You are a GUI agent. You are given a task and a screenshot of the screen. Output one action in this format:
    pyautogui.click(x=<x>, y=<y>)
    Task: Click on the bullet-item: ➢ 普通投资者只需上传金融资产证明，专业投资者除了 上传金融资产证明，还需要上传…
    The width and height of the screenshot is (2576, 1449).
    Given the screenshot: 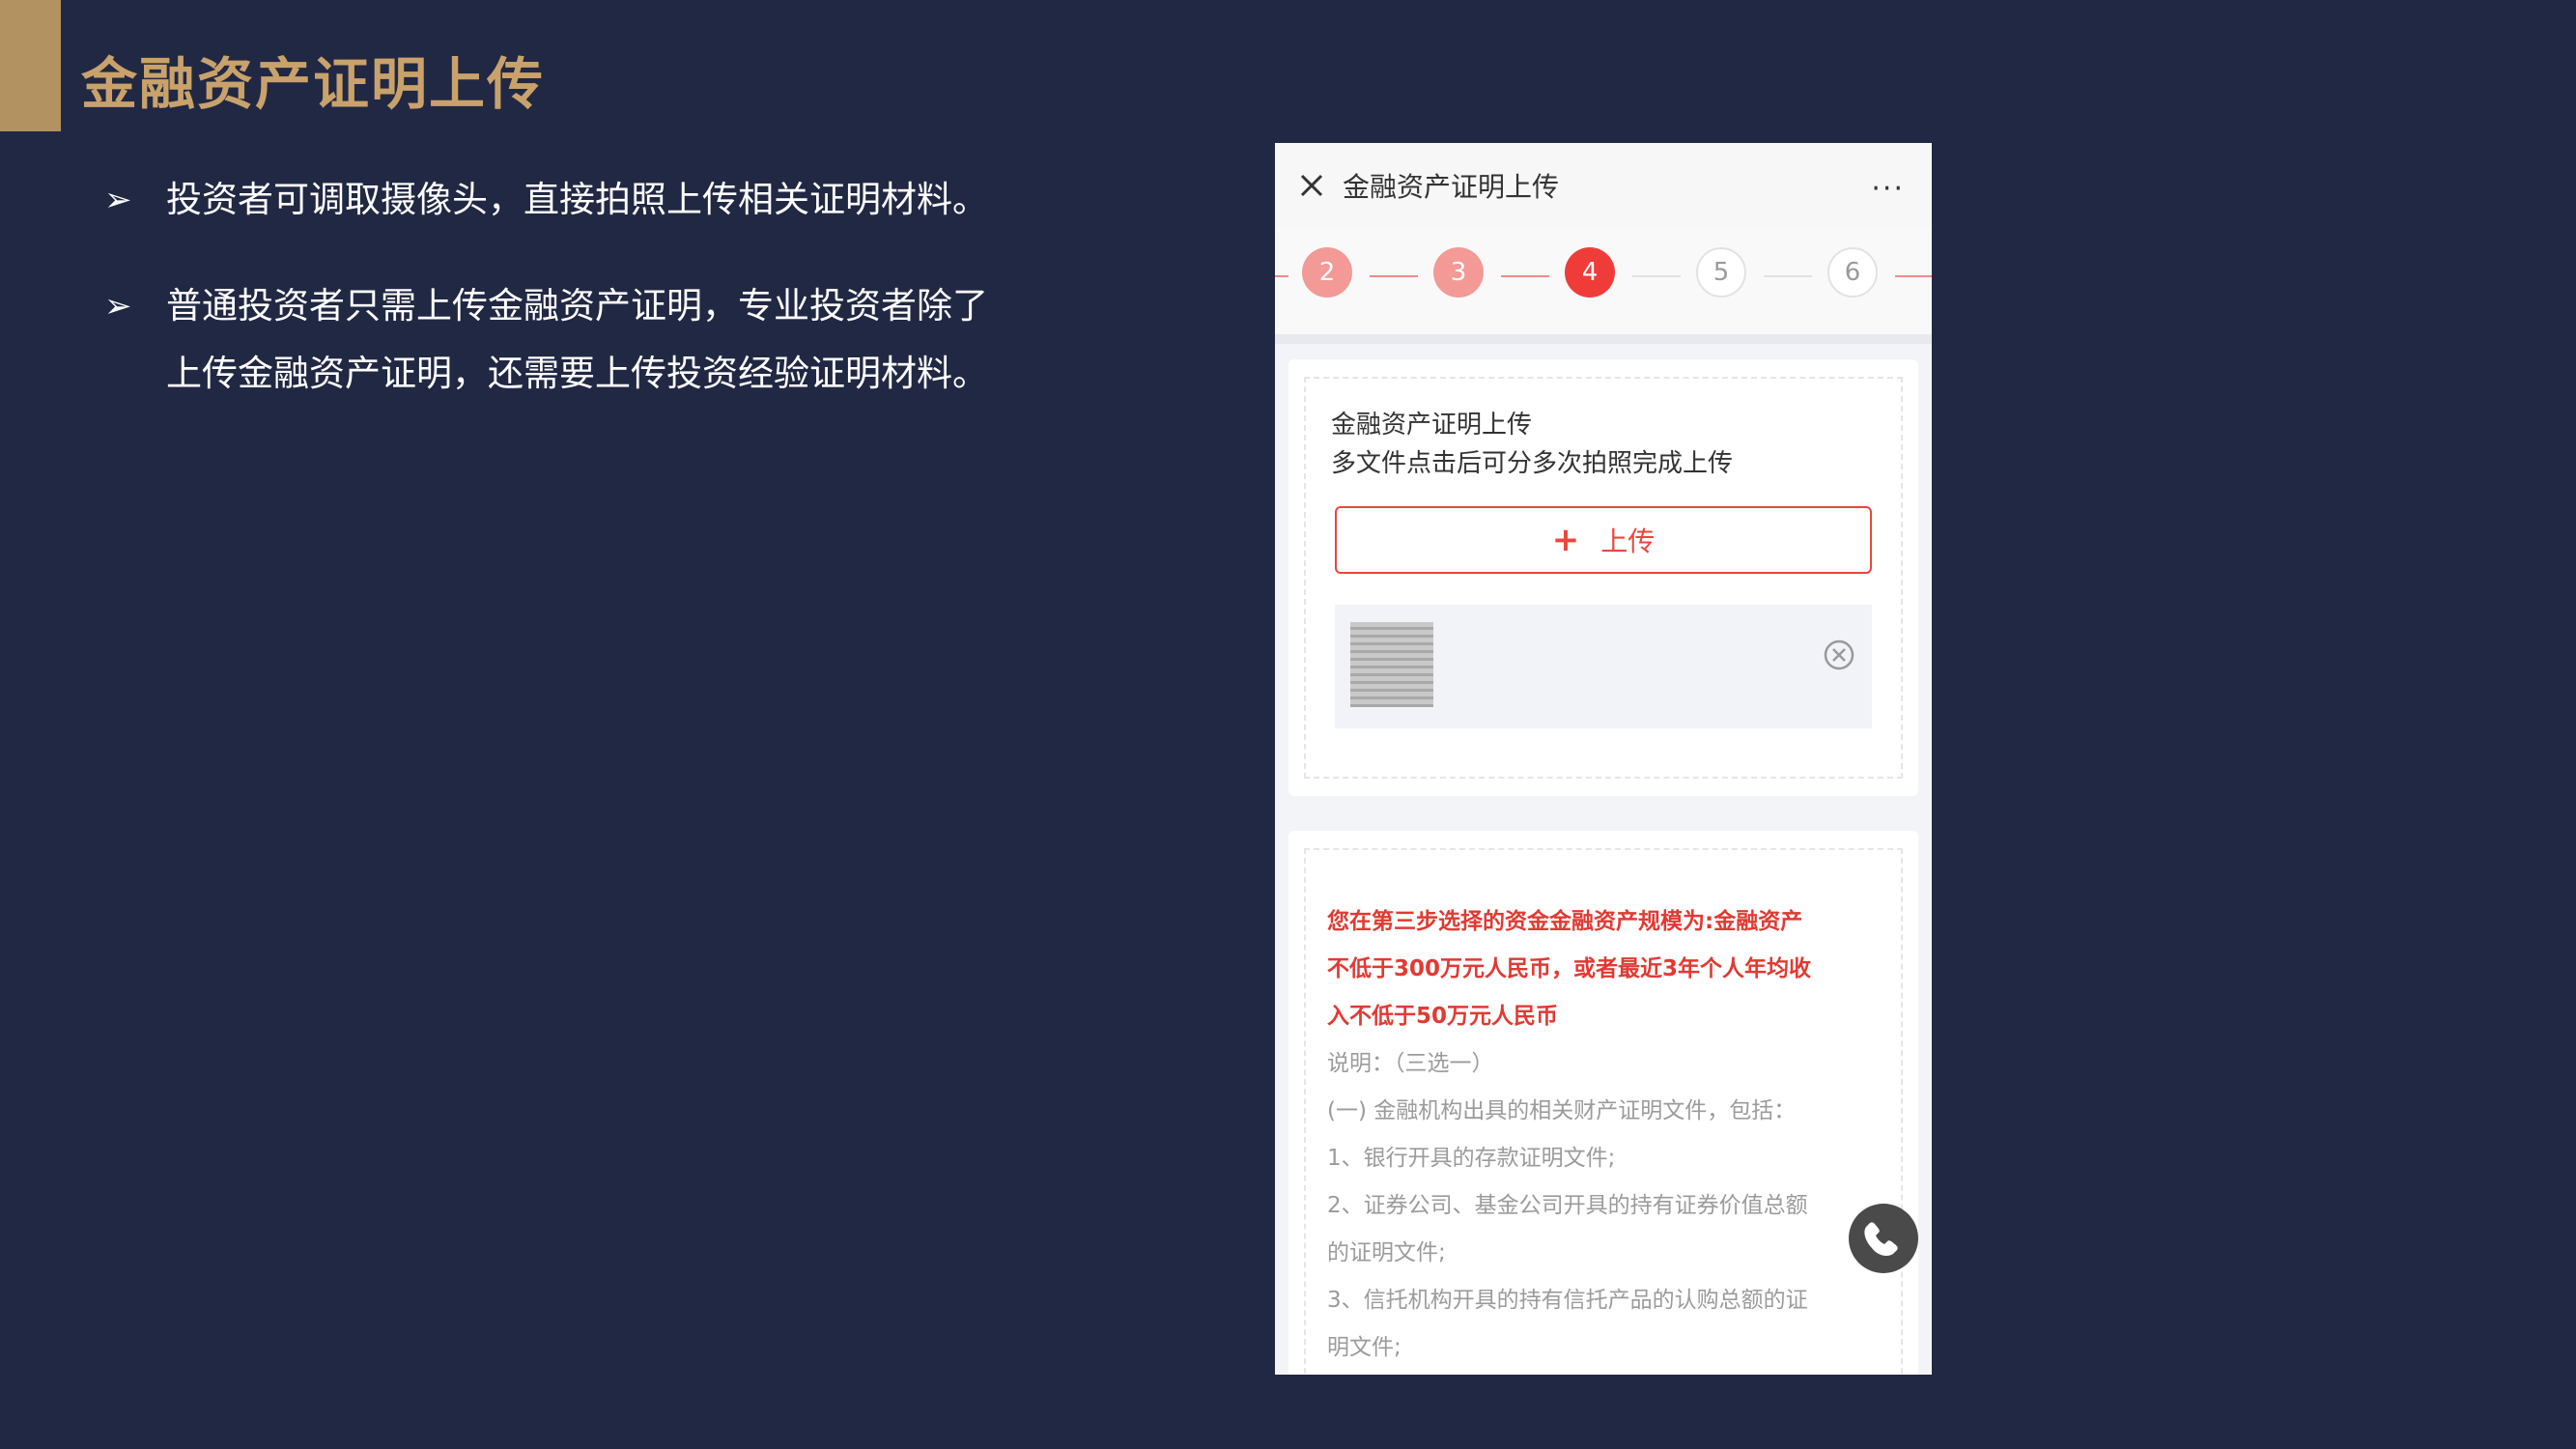 What is the action you would take?
    pyautogui.click(x=587, y=340)
    